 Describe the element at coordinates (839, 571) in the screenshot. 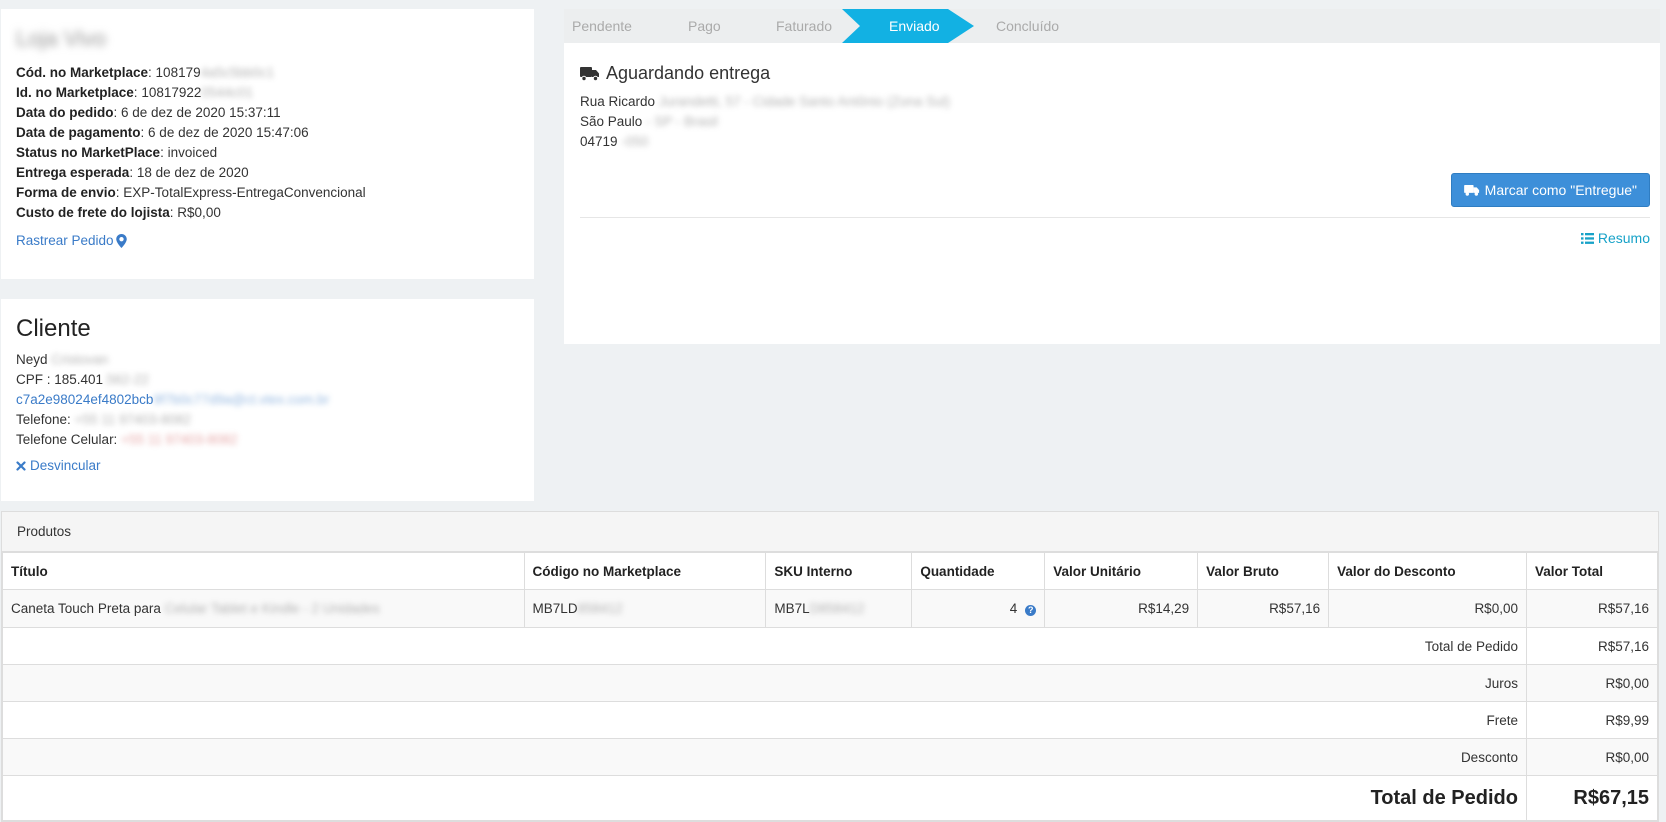

I see `col-internal-sku: SKU Interno` at that location.